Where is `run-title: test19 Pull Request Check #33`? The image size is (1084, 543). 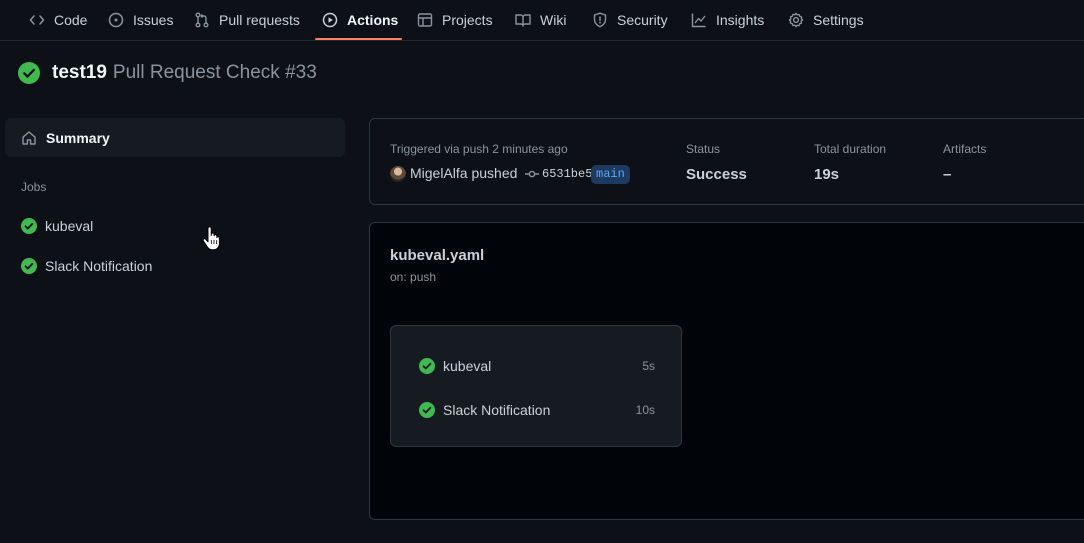
run-title: test19 Pull Request Check #33 is located at coordinates (167, 73).